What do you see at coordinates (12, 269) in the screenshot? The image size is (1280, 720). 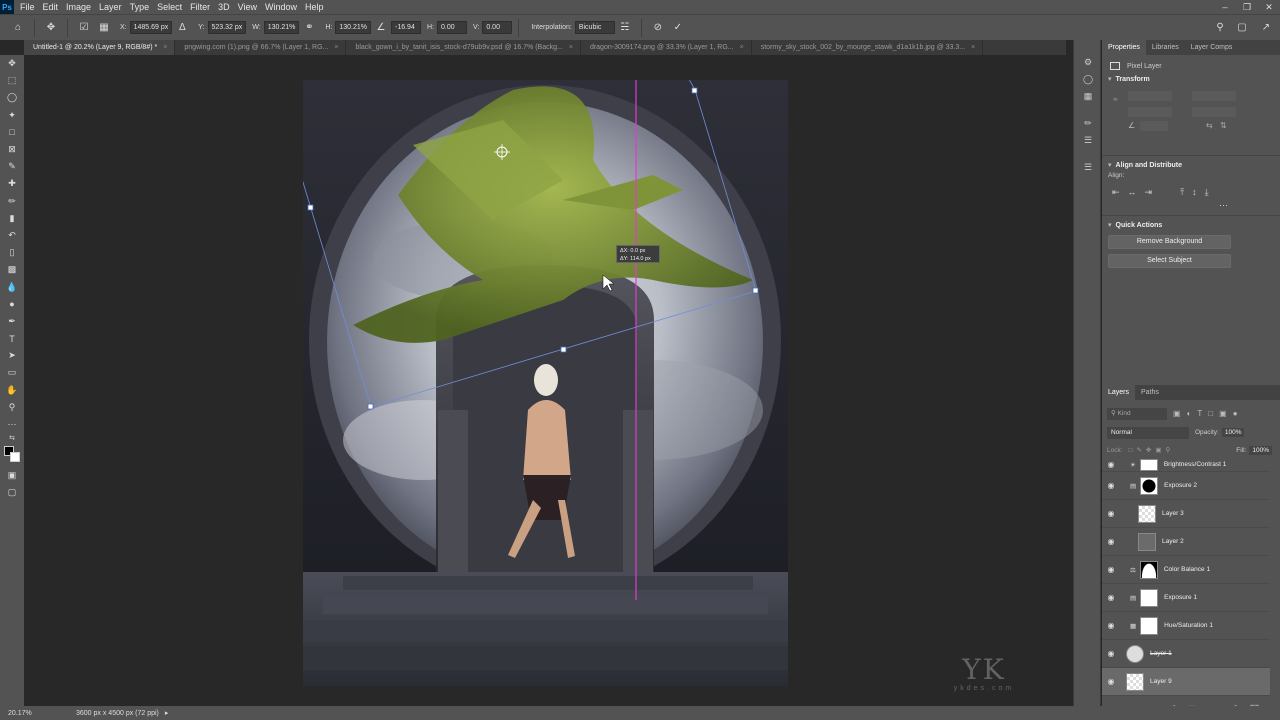 I see `gradient-tool-icon: ▩` at bounding box center [12, 269].